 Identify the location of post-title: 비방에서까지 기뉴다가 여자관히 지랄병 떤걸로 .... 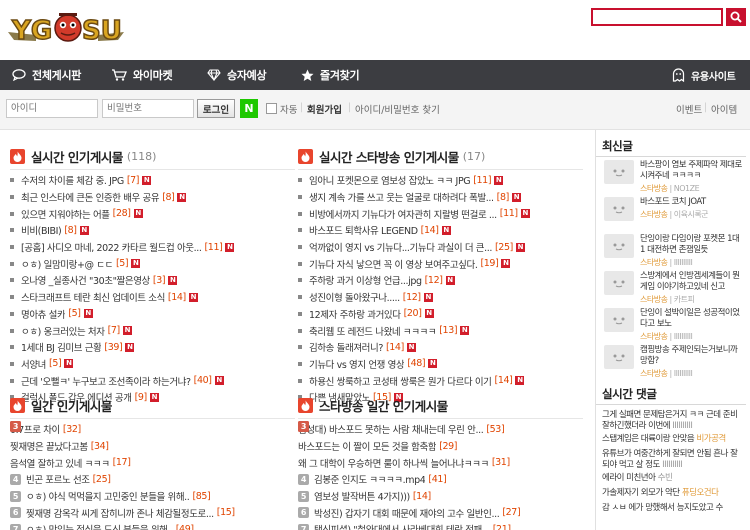
(403, 214).